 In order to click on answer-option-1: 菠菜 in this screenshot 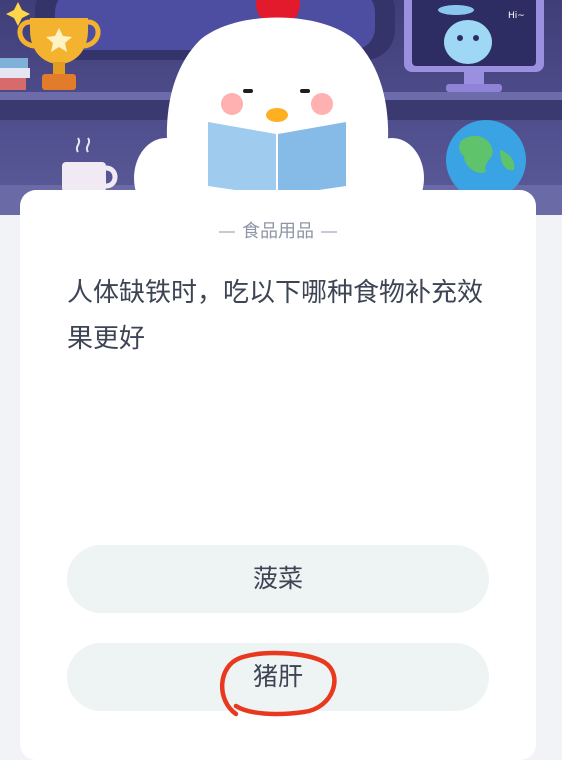, I will do `click(278, 579)`.